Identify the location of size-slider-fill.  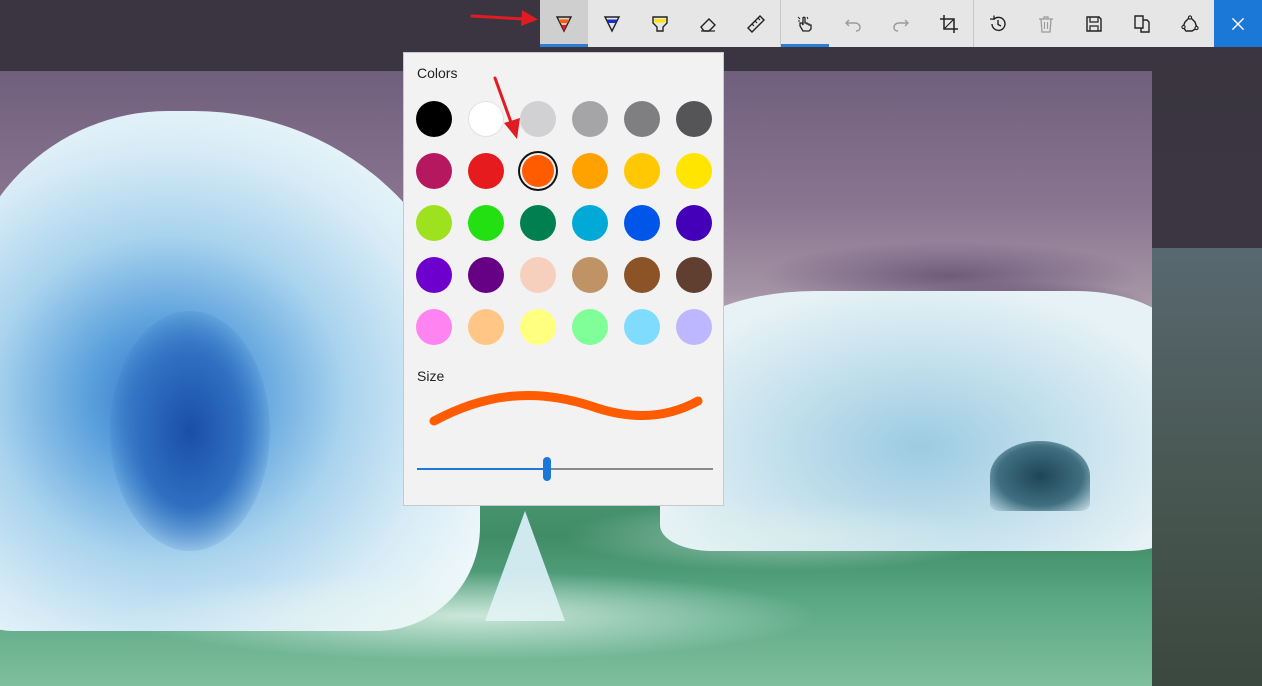
(482, 469).